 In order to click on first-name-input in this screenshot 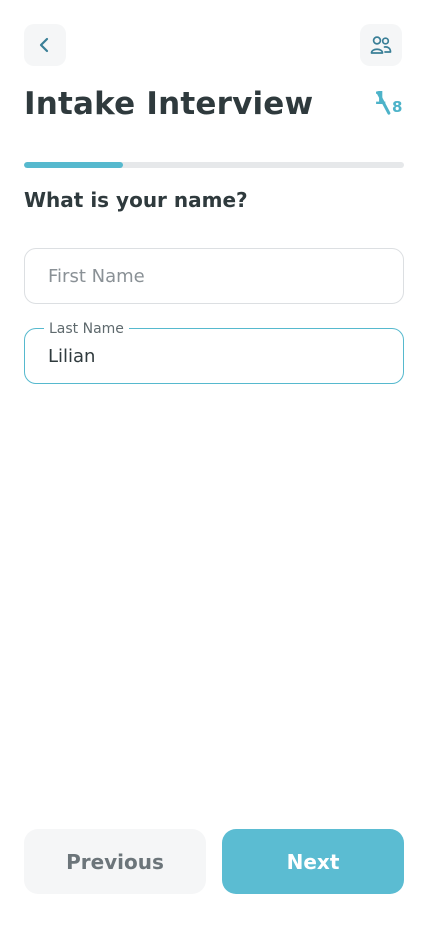, I will do `click(214, 276)`.